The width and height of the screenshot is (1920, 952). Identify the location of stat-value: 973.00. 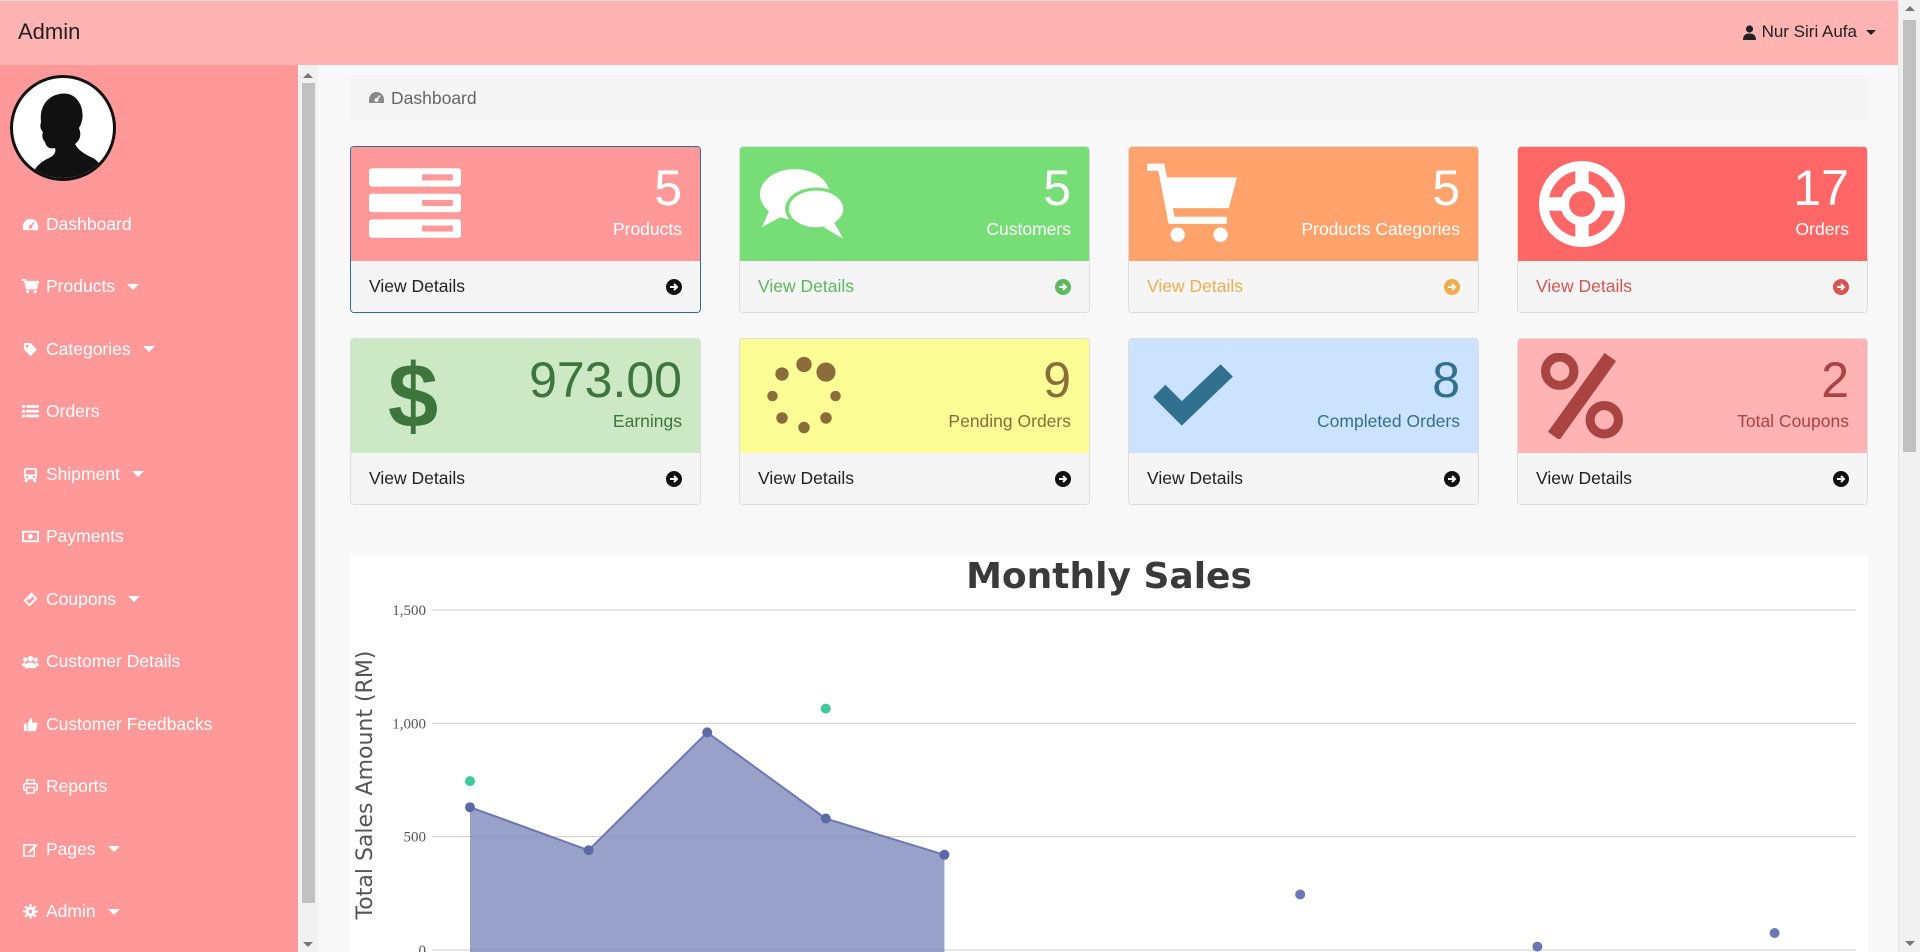
(605, 380).